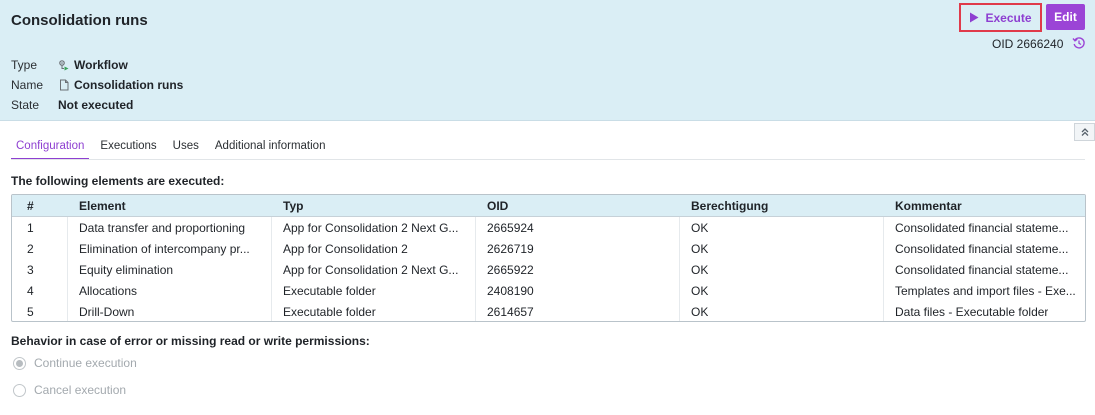 Image resolution: width=1095 pixels, height=415 pixels. I want to click on cell-oid: 2665922, so click(578, 269).